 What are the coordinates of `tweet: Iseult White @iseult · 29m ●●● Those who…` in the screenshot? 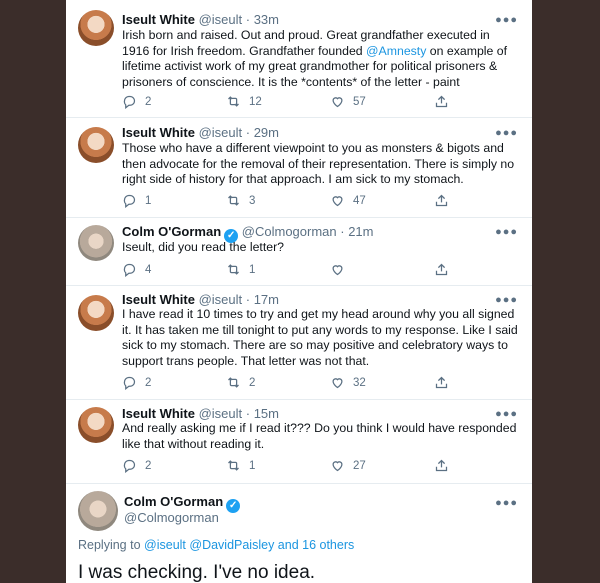 It's located at (299, 167).